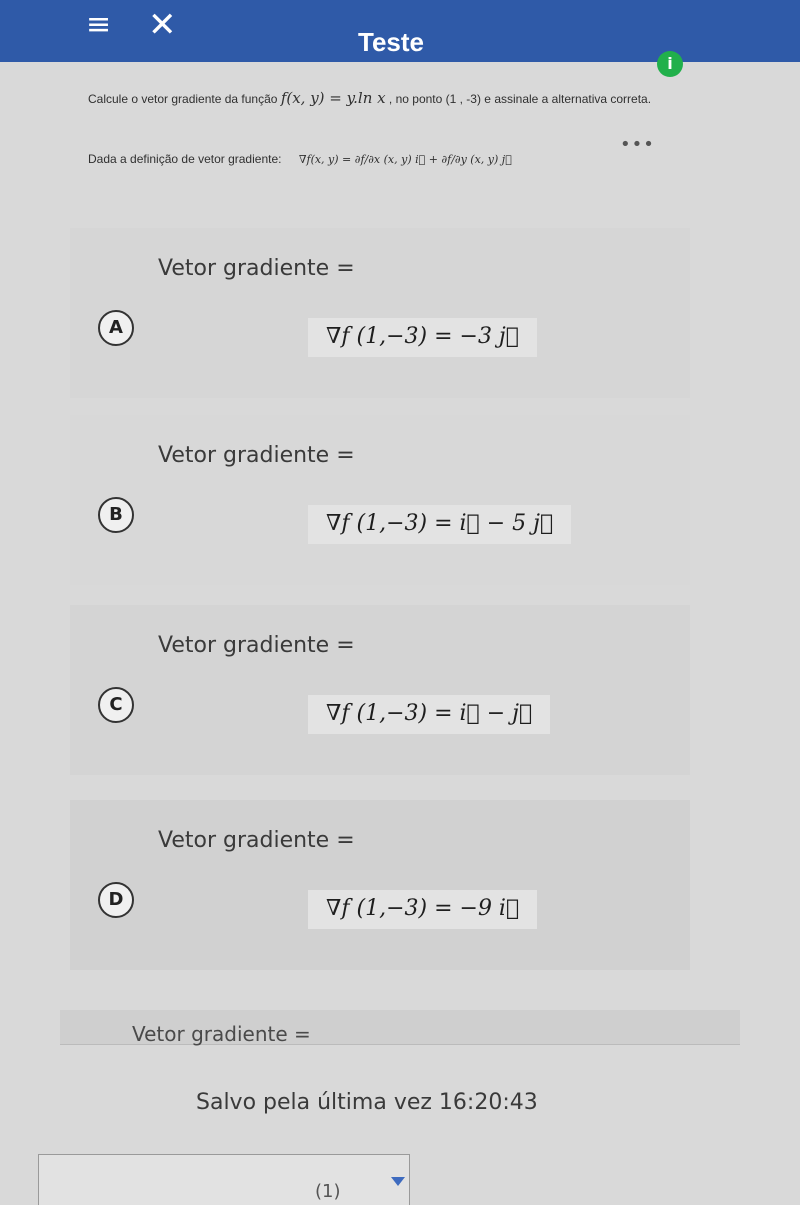 The height and width of the screenshot is (1205, 800). I want to click on option-formula: ∇f (1,−3) = i⃗ − j⃗, so click(429, 714).